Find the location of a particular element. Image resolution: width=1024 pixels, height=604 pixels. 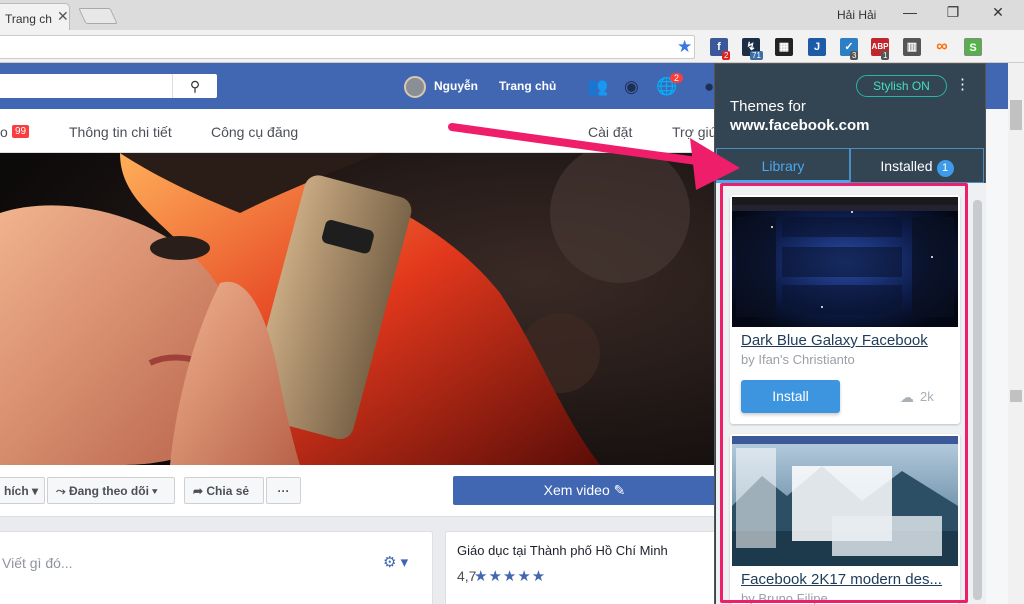

extension-badge: 2 is located at coordinates (726, 55).